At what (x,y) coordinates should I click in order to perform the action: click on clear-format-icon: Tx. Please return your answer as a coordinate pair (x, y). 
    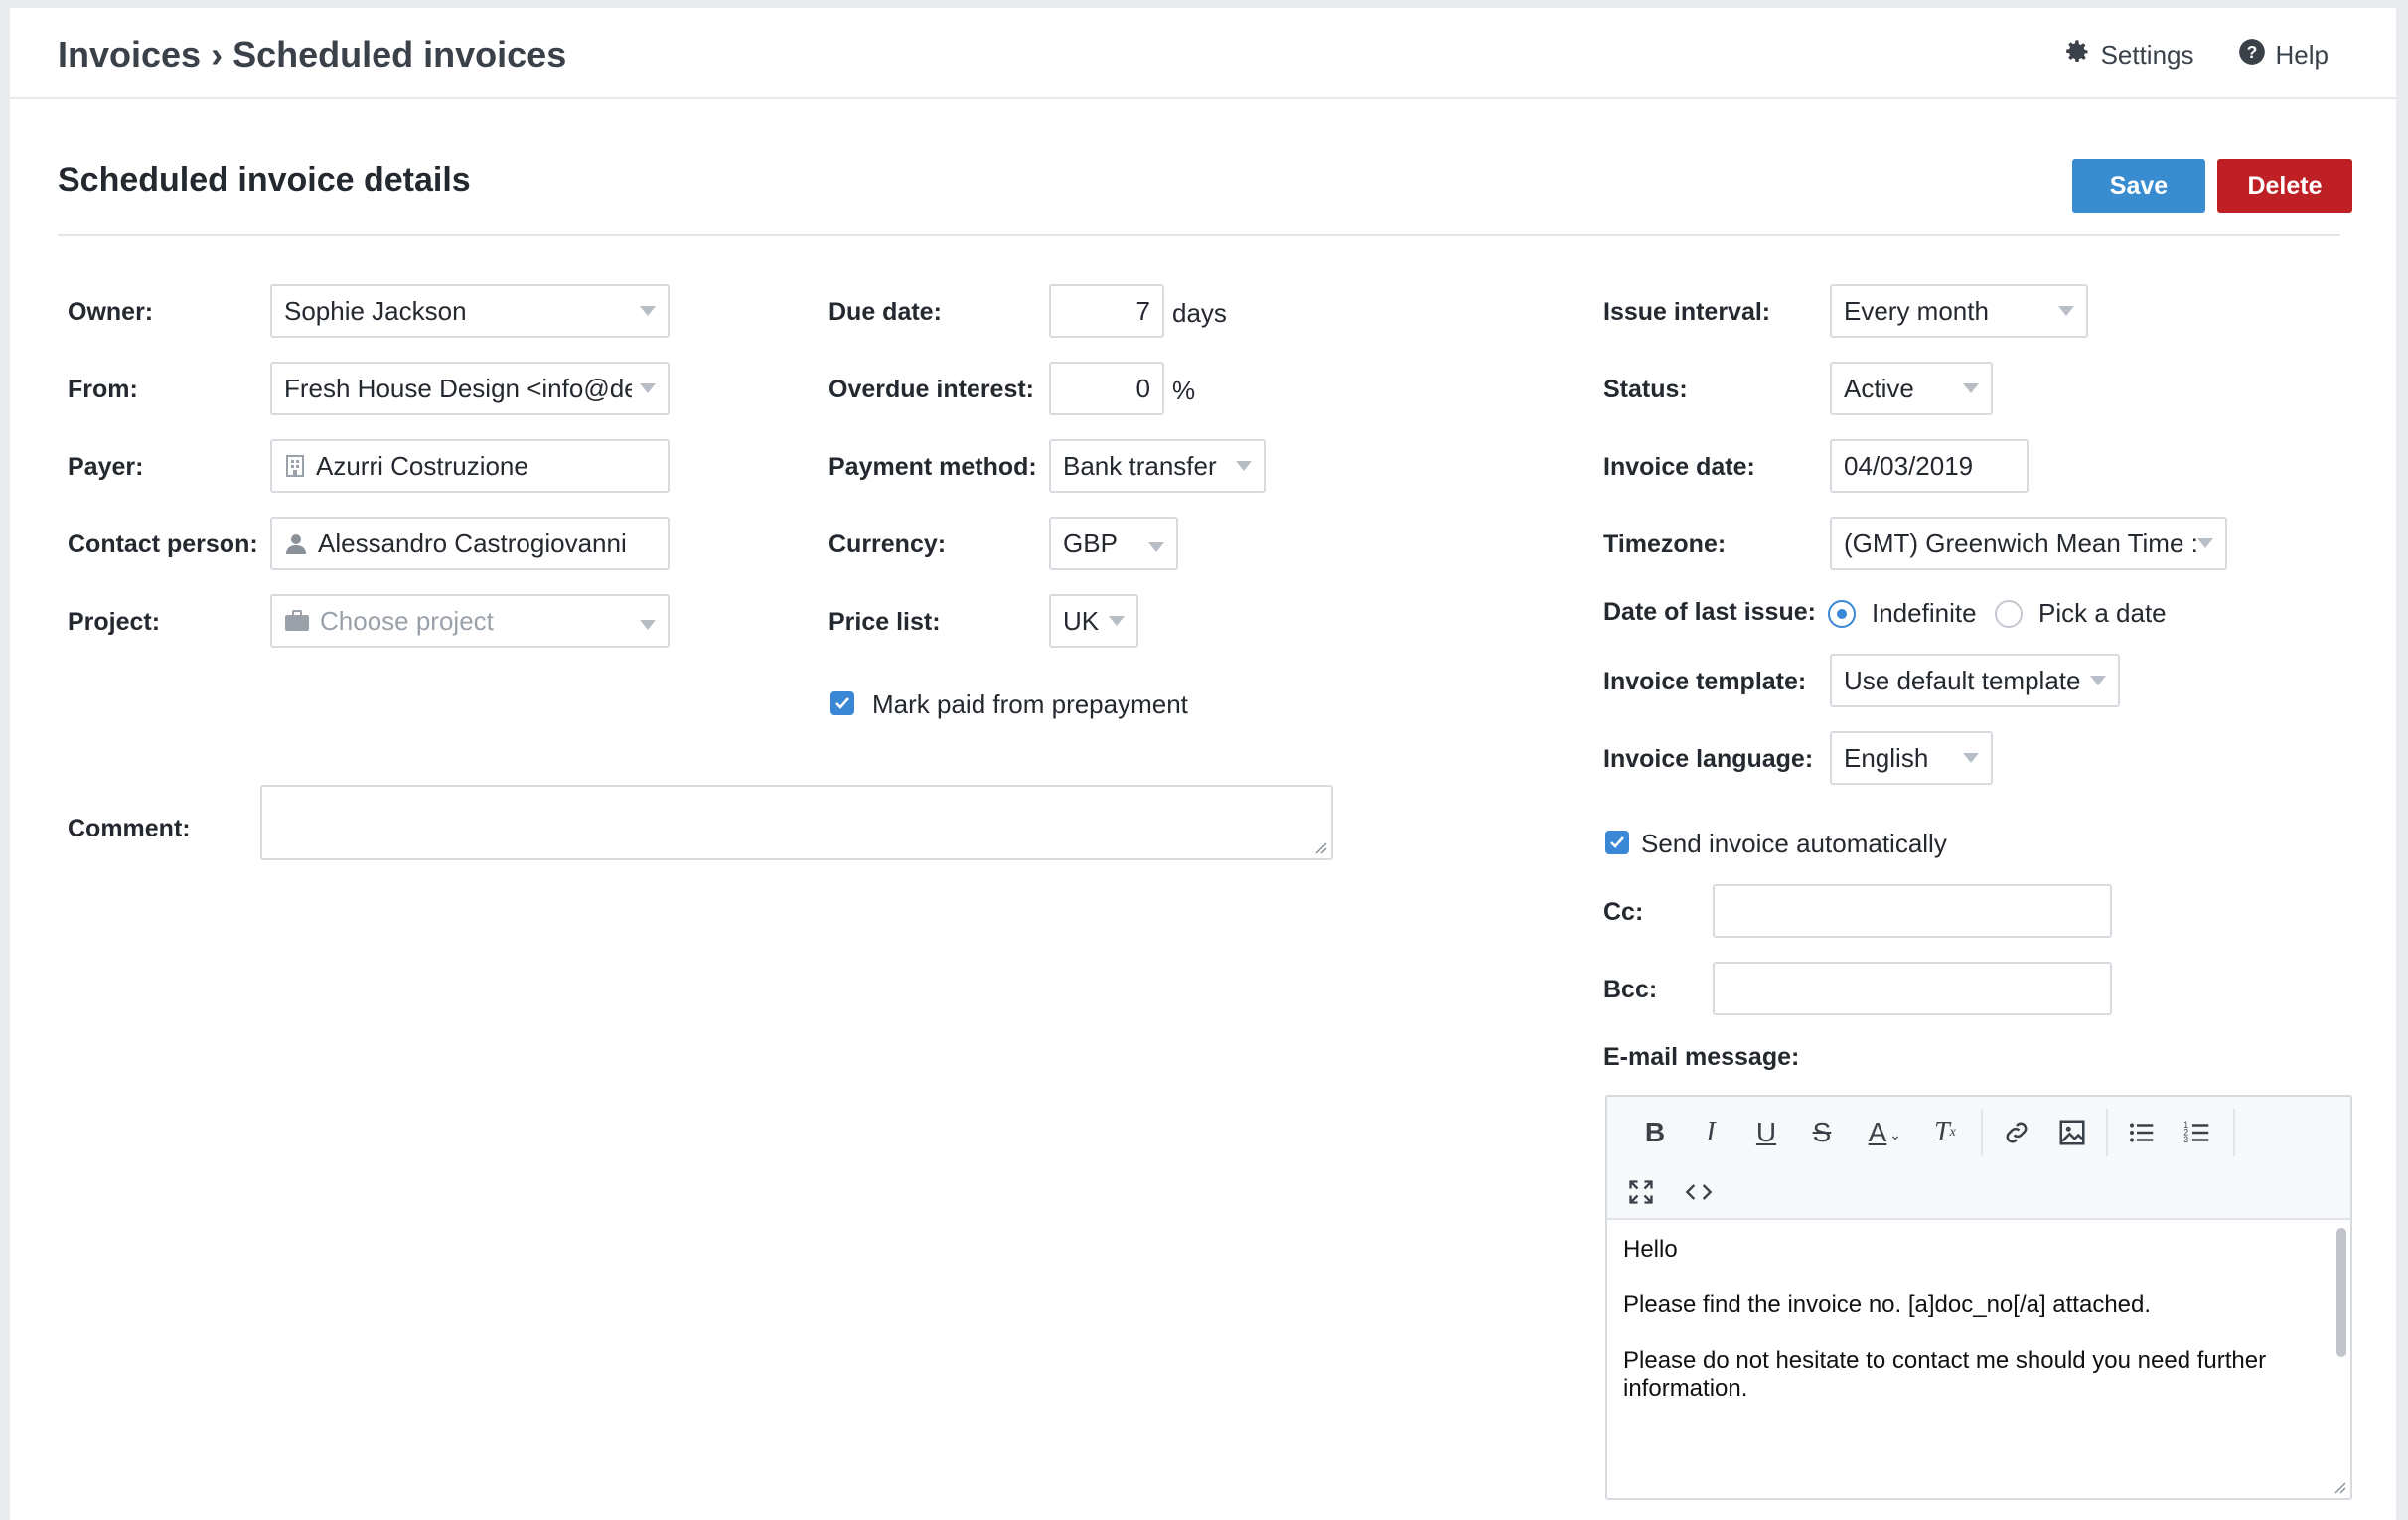
    Looking at the image, I should click on (1945, 1132).